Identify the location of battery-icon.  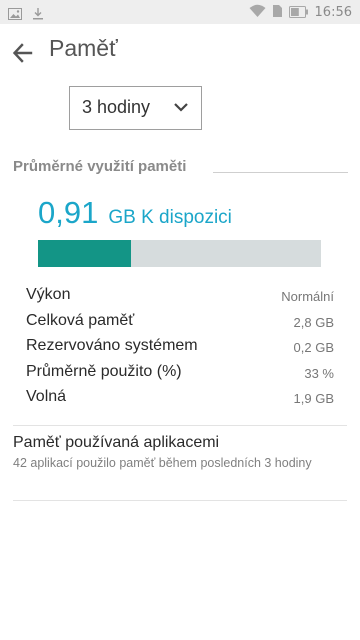
(298, 12).